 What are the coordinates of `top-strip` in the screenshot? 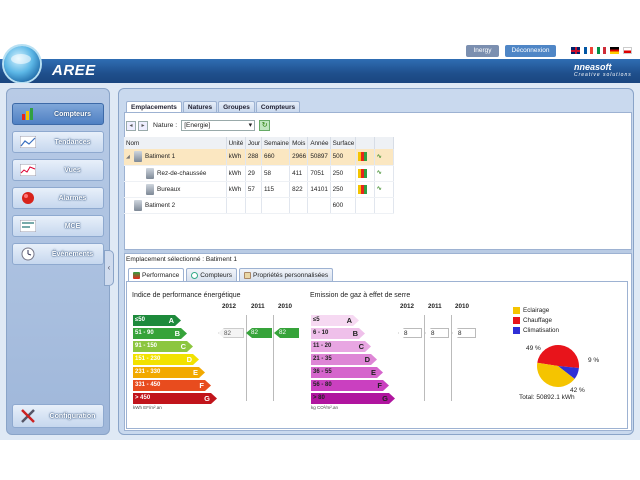 It's located at (320, 23).